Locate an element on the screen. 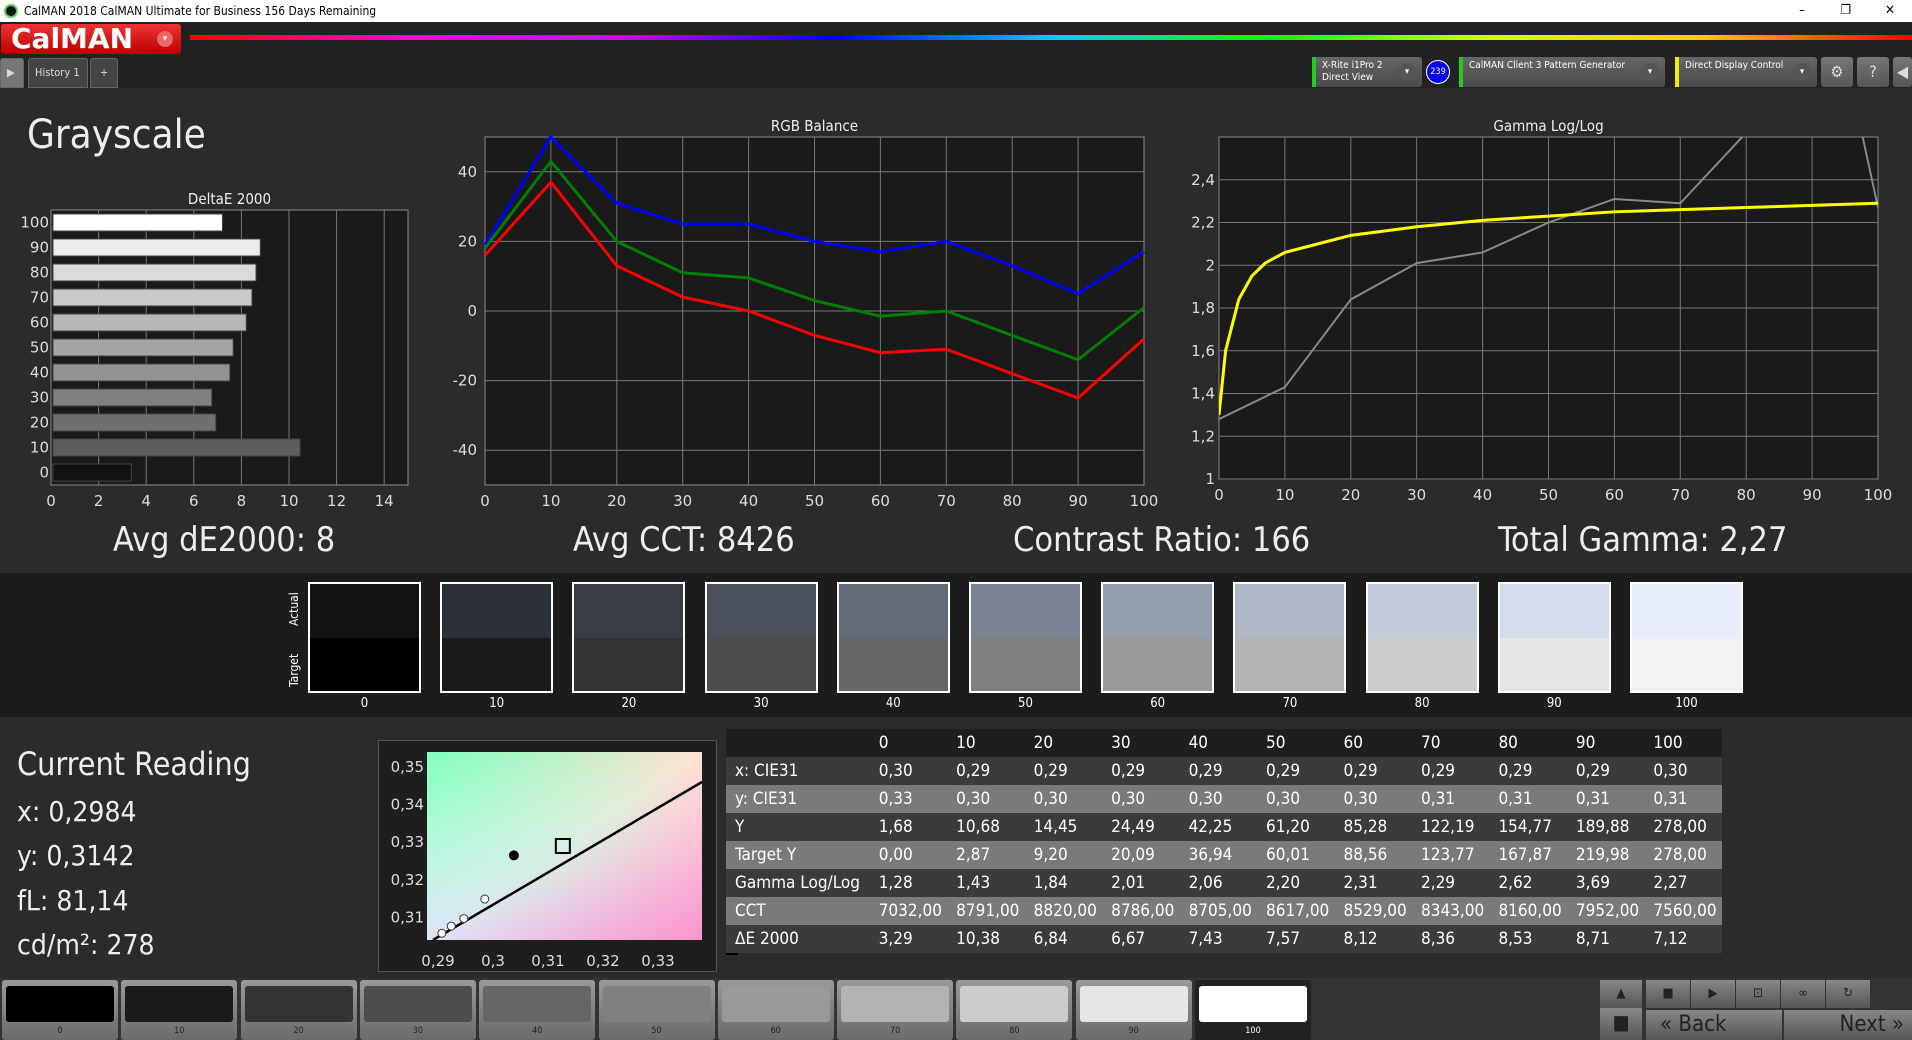 Image resolution: width=1912 pixels, height=1040 pixels. calman-menu-button: CalMAN ▾ is located at coordinates (91, 39).